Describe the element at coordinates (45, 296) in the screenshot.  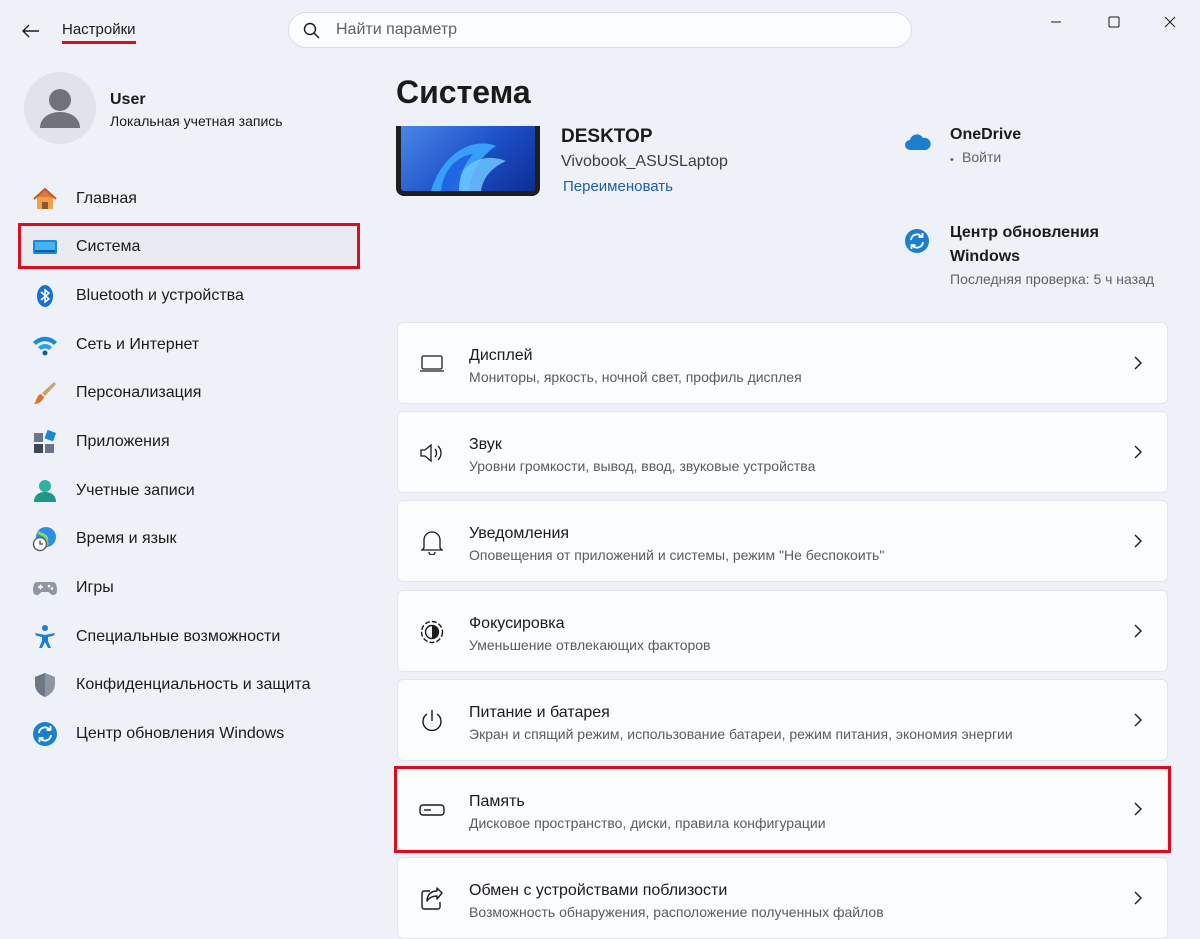
I see `bluetooth-icon` at that location.